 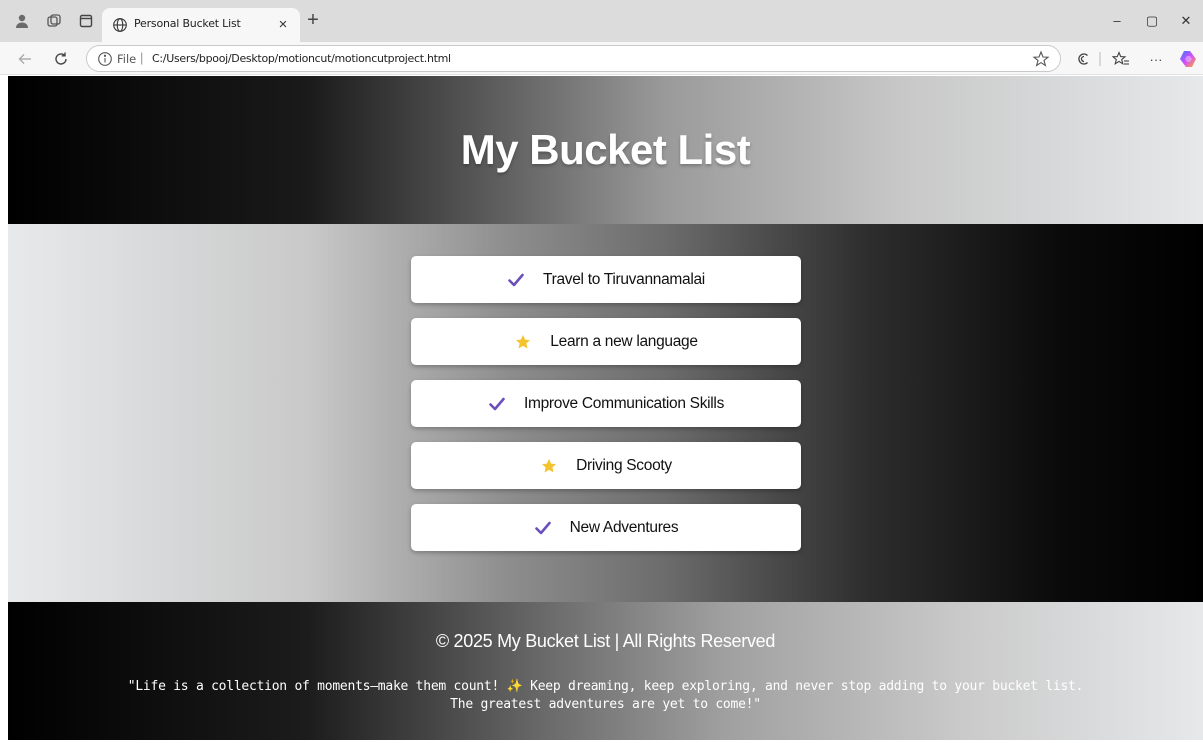 What do you see at coordinates (187, 23) in the screenshot?
I see `tab-title: Personal Bucket List` at bounding box center [187, 23].